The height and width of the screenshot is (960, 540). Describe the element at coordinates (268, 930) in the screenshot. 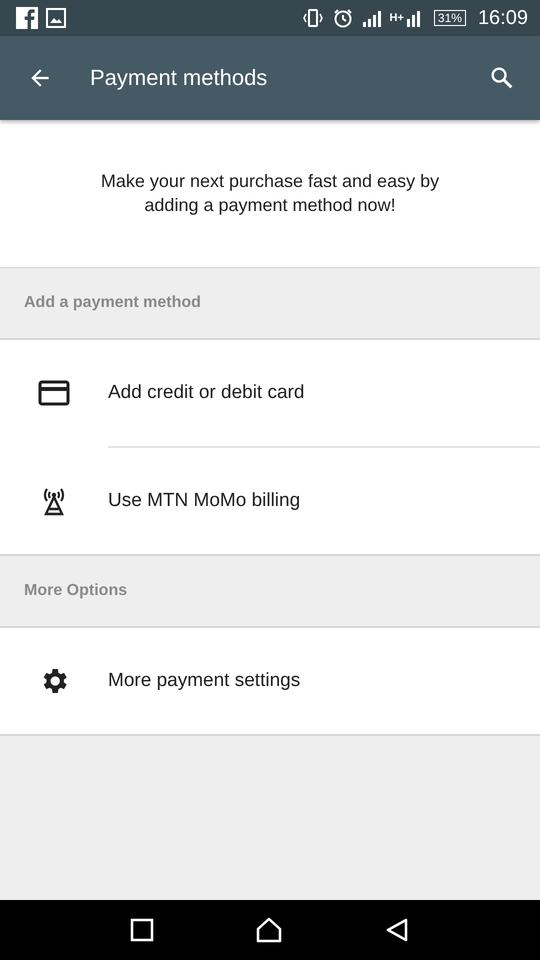

I see `home-icon` at that location.